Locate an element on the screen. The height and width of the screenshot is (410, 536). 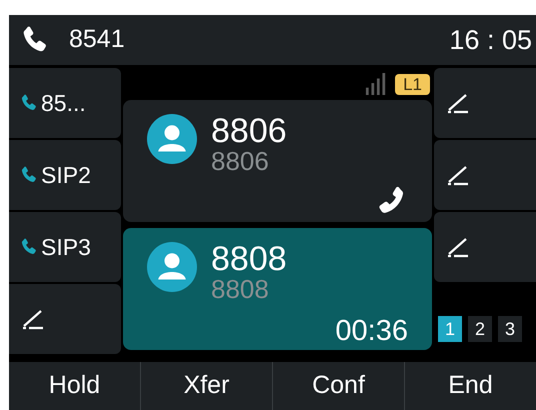
clock-time: 16 : 05 is located at coordinates (490, 40).